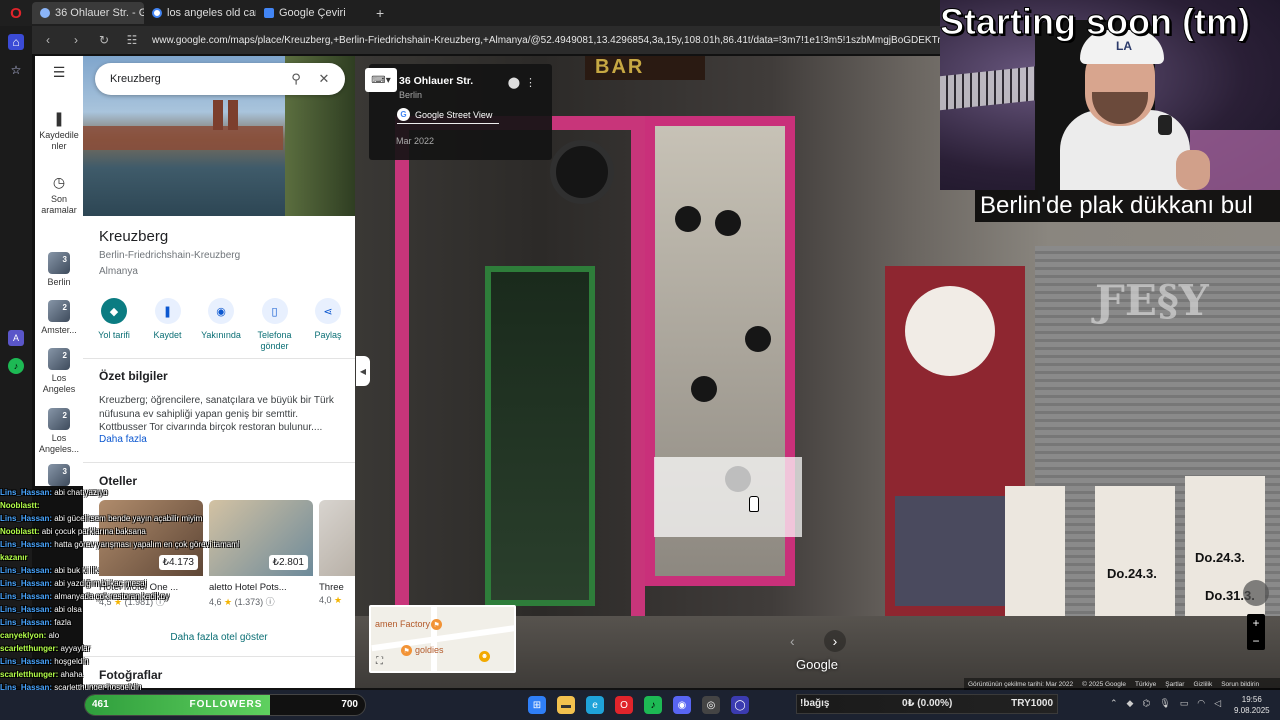 Image resolution: width=1280 pixels, height=720 pixels. I want to click on network-icon: ⌬, so click(1146, 703).